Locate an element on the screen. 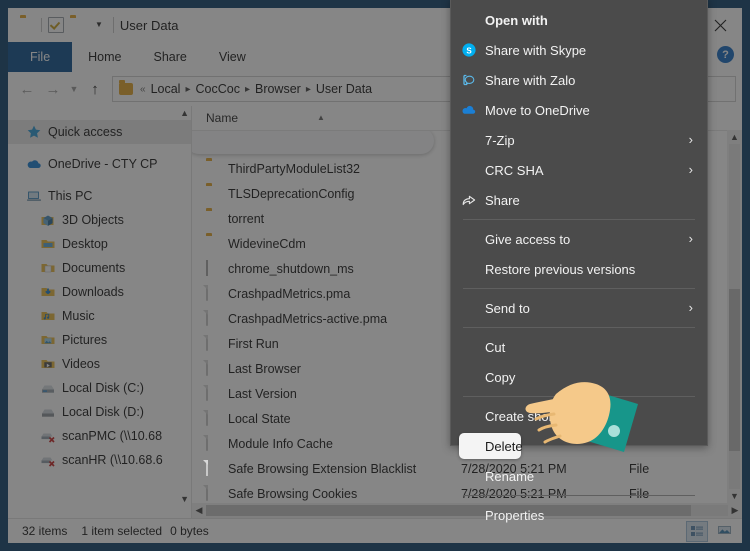 This screenshot has height=551, width=750. large-icons-view-button is located at coordinates (724, 530).